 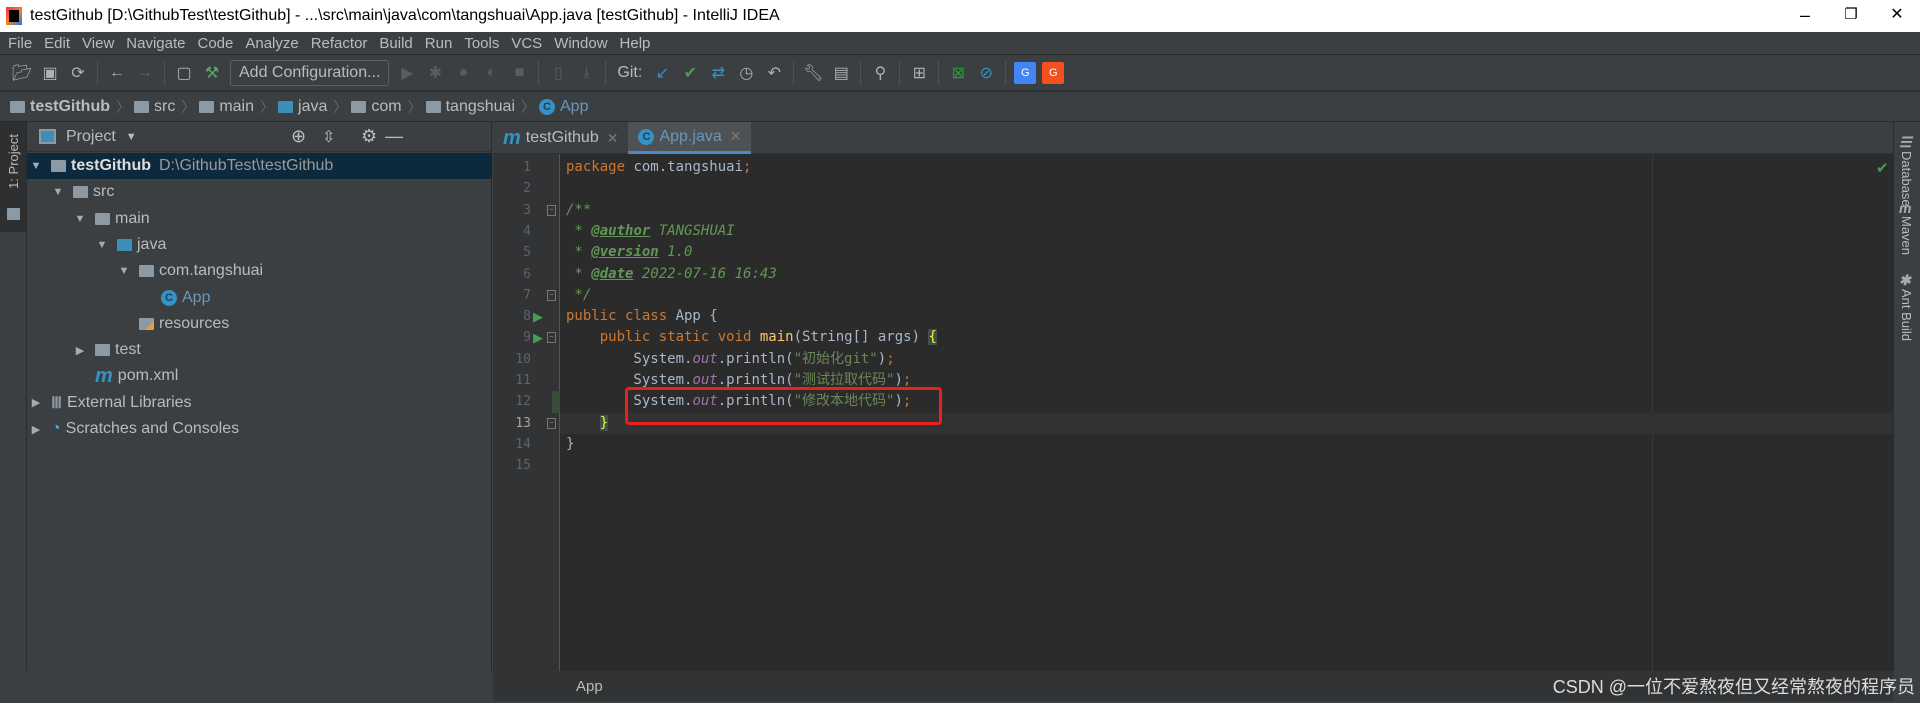 I want to click on tree-item: ▶ test, so click(x=259, y=350).